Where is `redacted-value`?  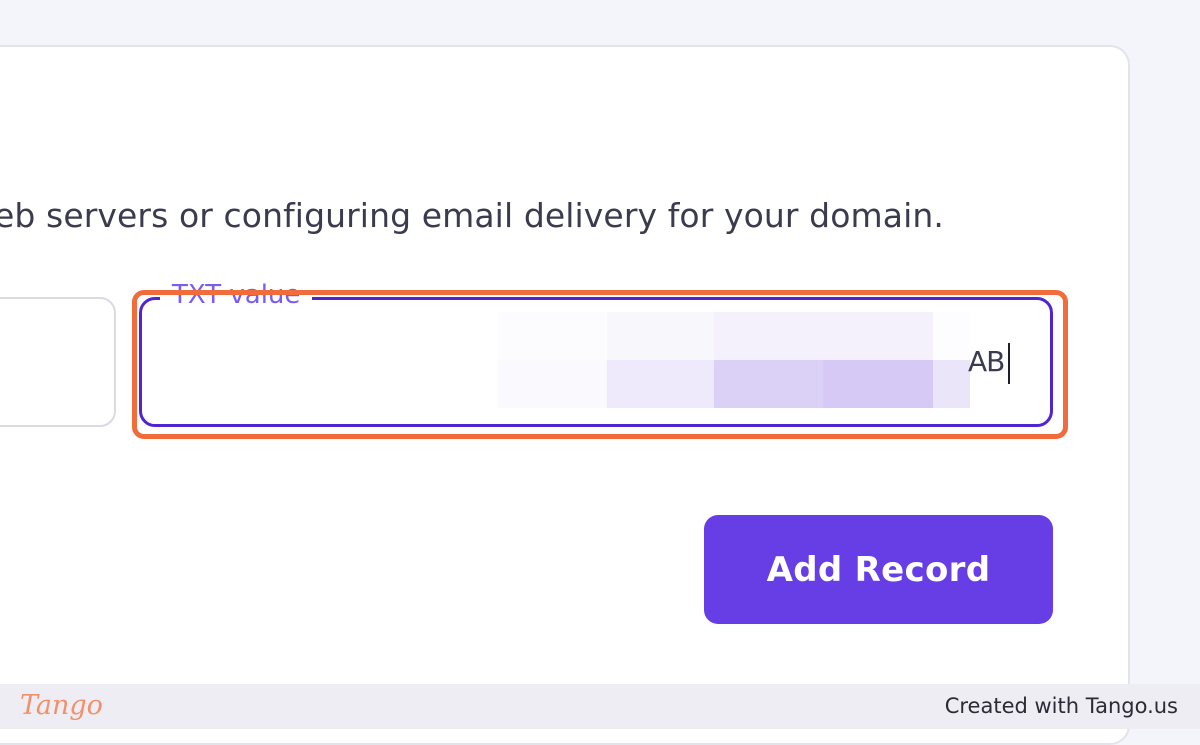 redacted-value is located at coordinates (734, 360).